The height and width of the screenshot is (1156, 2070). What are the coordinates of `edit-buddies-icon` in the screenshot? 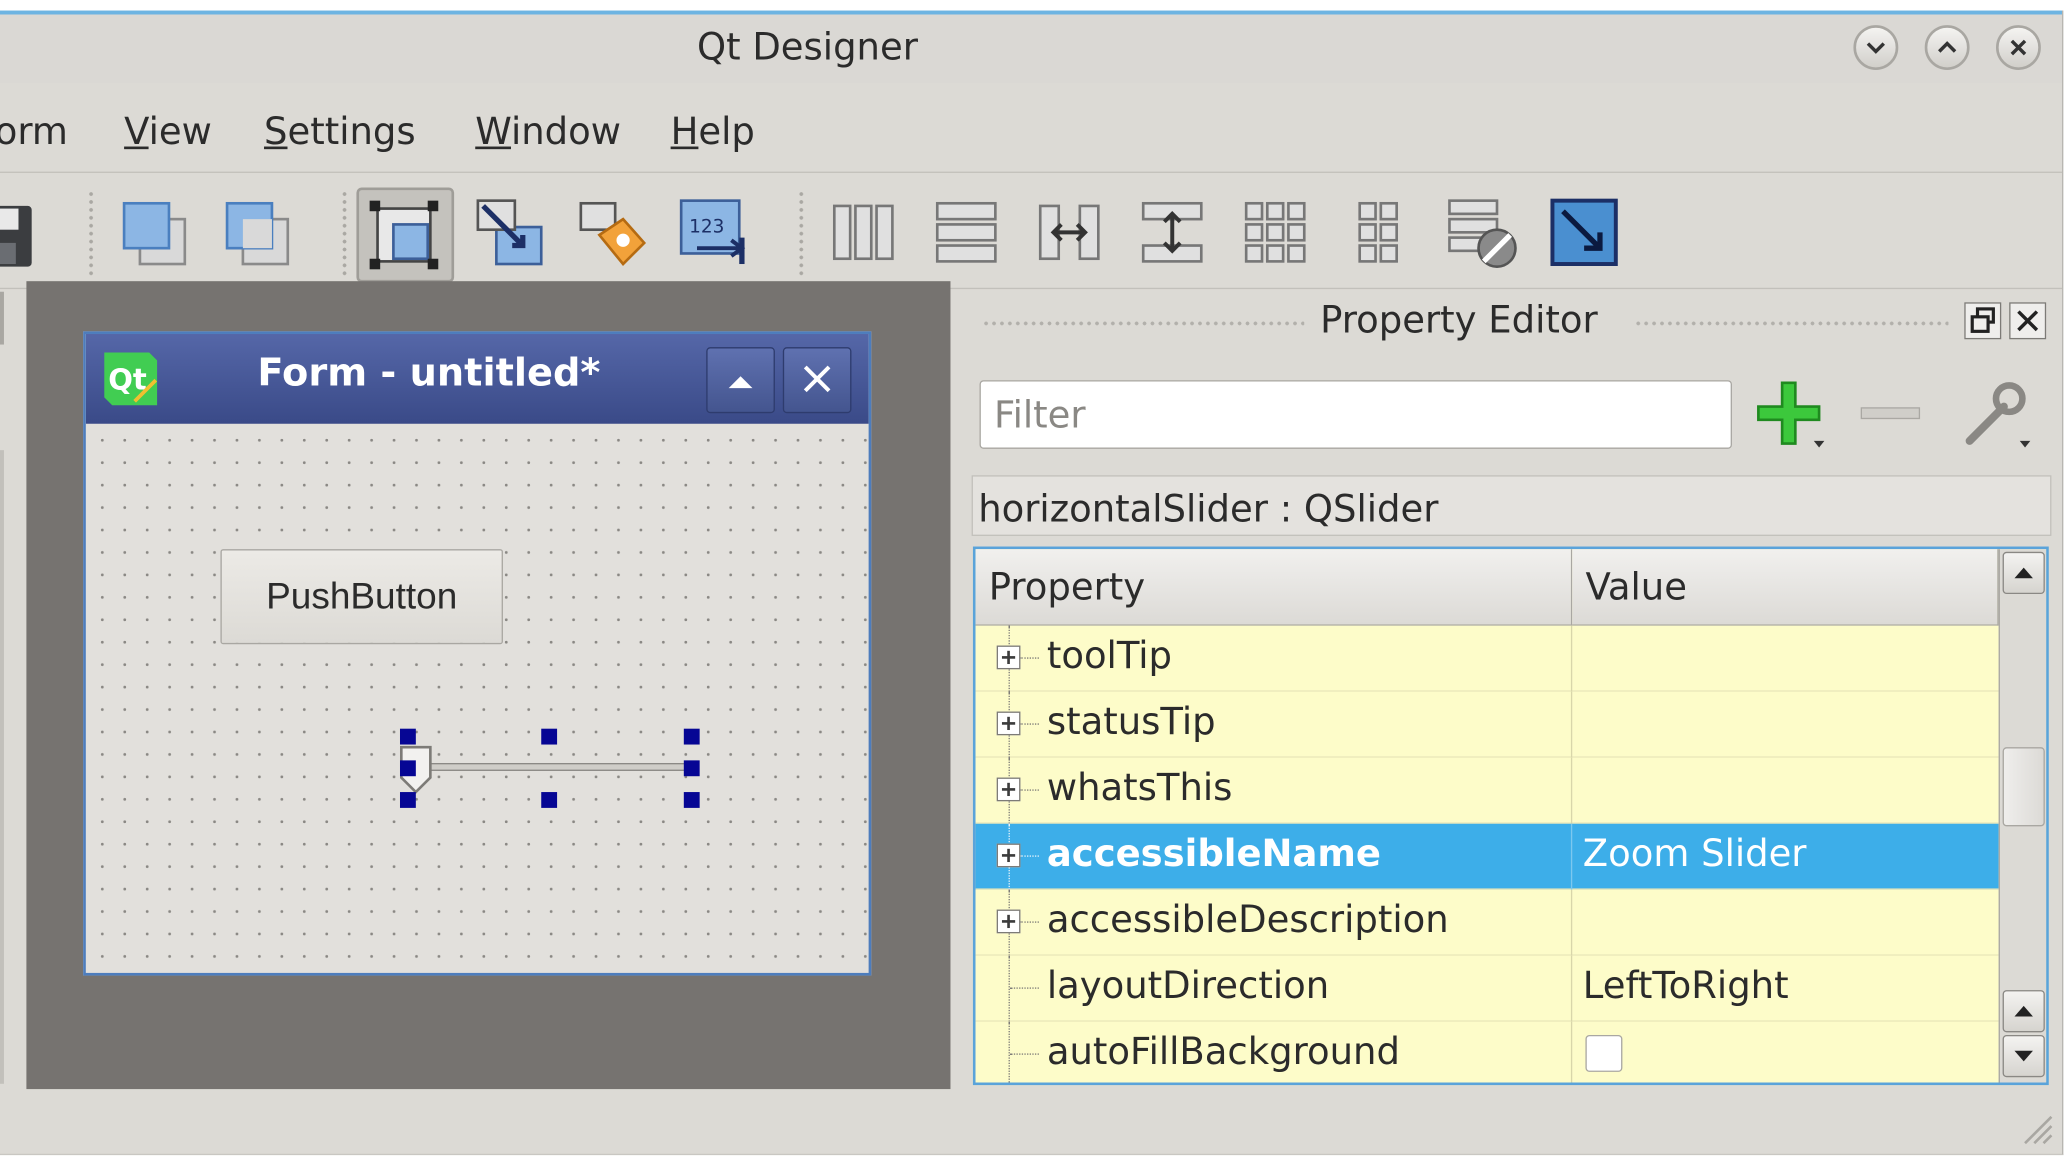 It's located at (612, 232).